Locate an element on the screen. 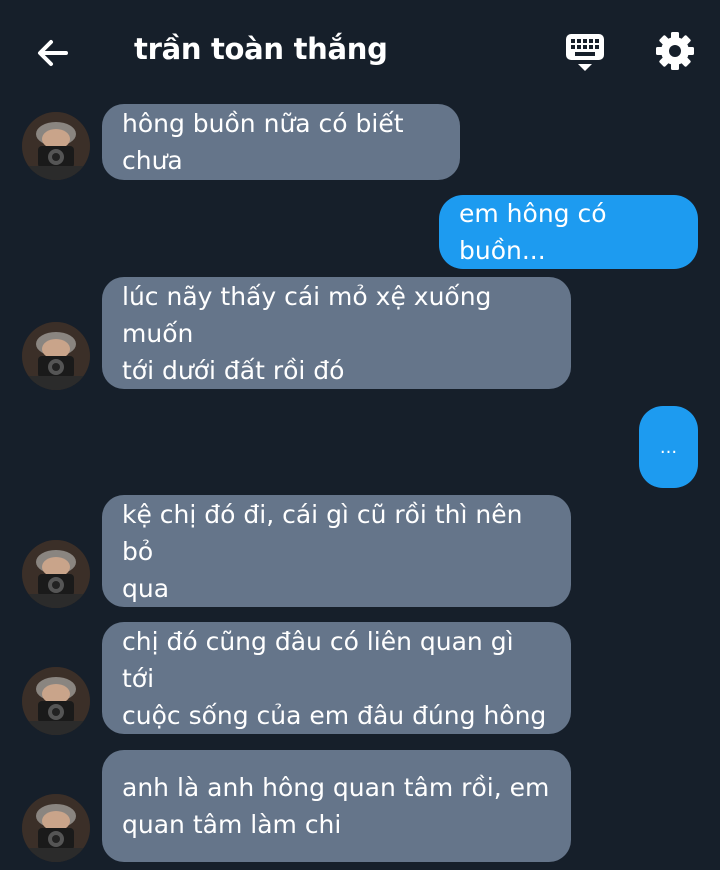  arrow-left-icon is located at coordinates (53, 53).